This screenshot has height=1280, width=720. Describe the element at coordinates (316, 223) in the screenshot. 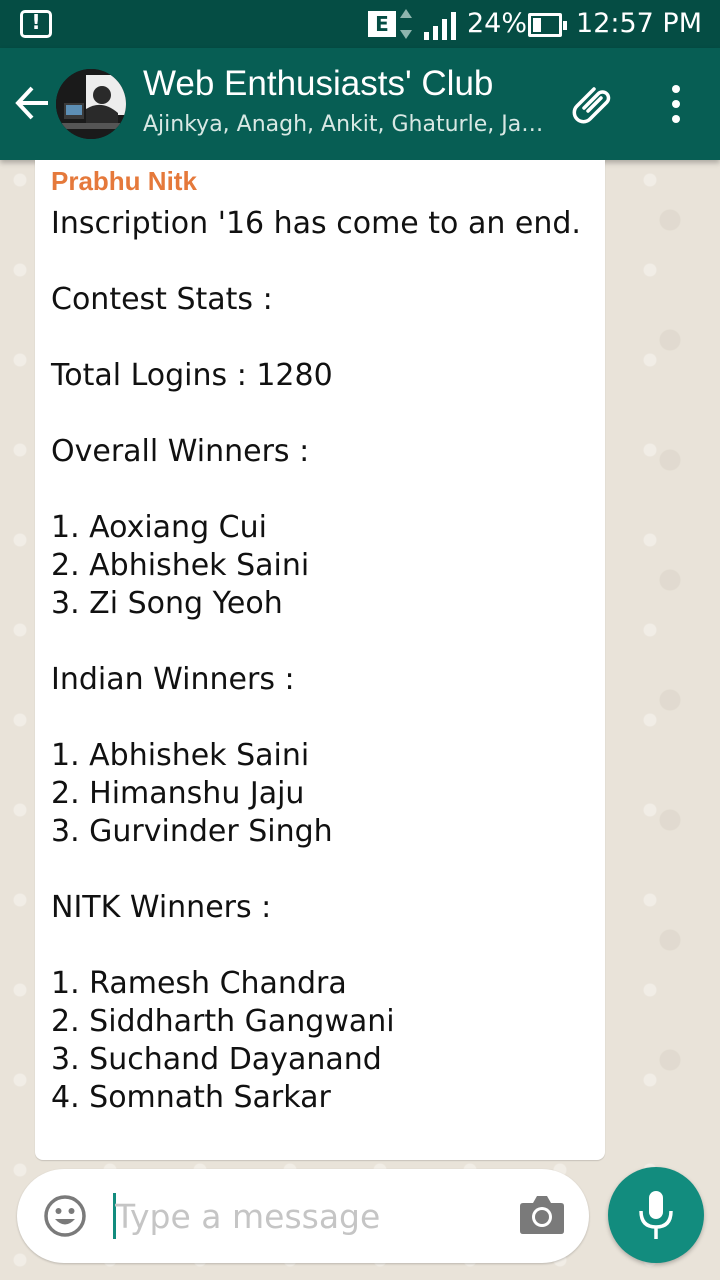

I see `message-line: Inscription '16 has come to an end.` at that location.